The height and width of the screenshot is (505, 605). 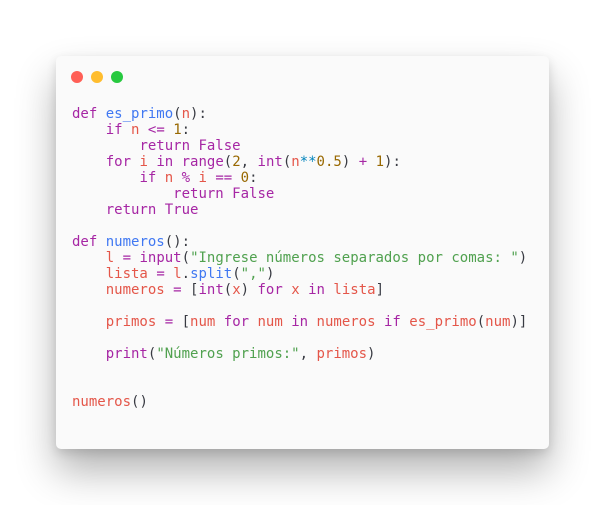 What do you see at coordinates (202, 162) in the screenshot?
I see `code-token-keyword: range` at bounding box center [202, 162].